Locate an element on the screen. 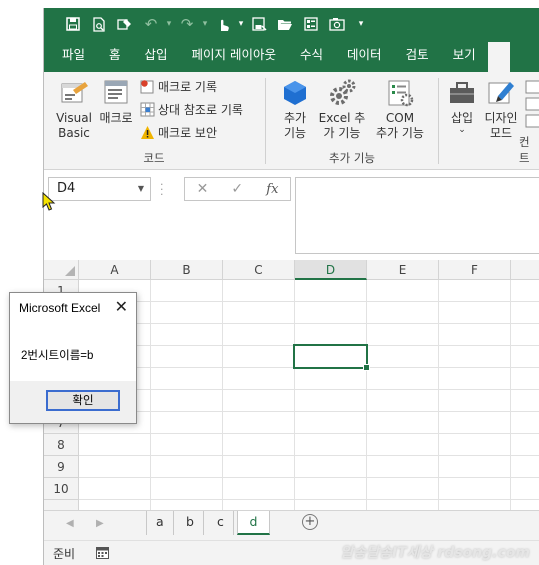  relative-reference-button: 상대 참조로 기록 is located at coordinates (191, 109).